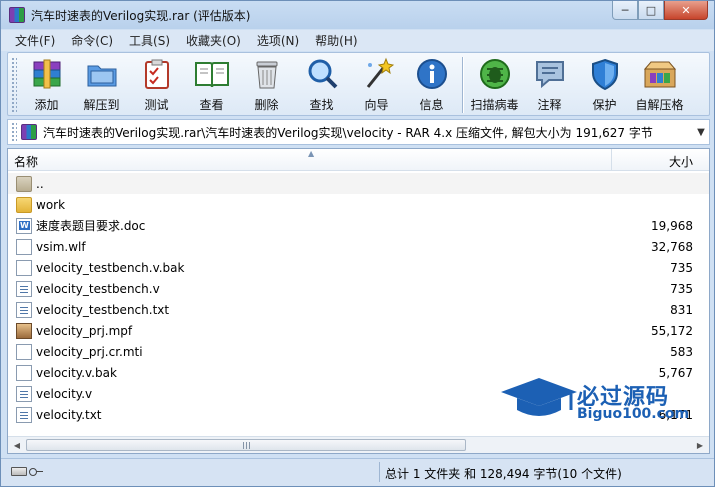 The image size is (715, 487). What do you see at coordinates (660, 74) in the screenshot?
I see `sfx-box-icon` at bounding box center [660, 74].